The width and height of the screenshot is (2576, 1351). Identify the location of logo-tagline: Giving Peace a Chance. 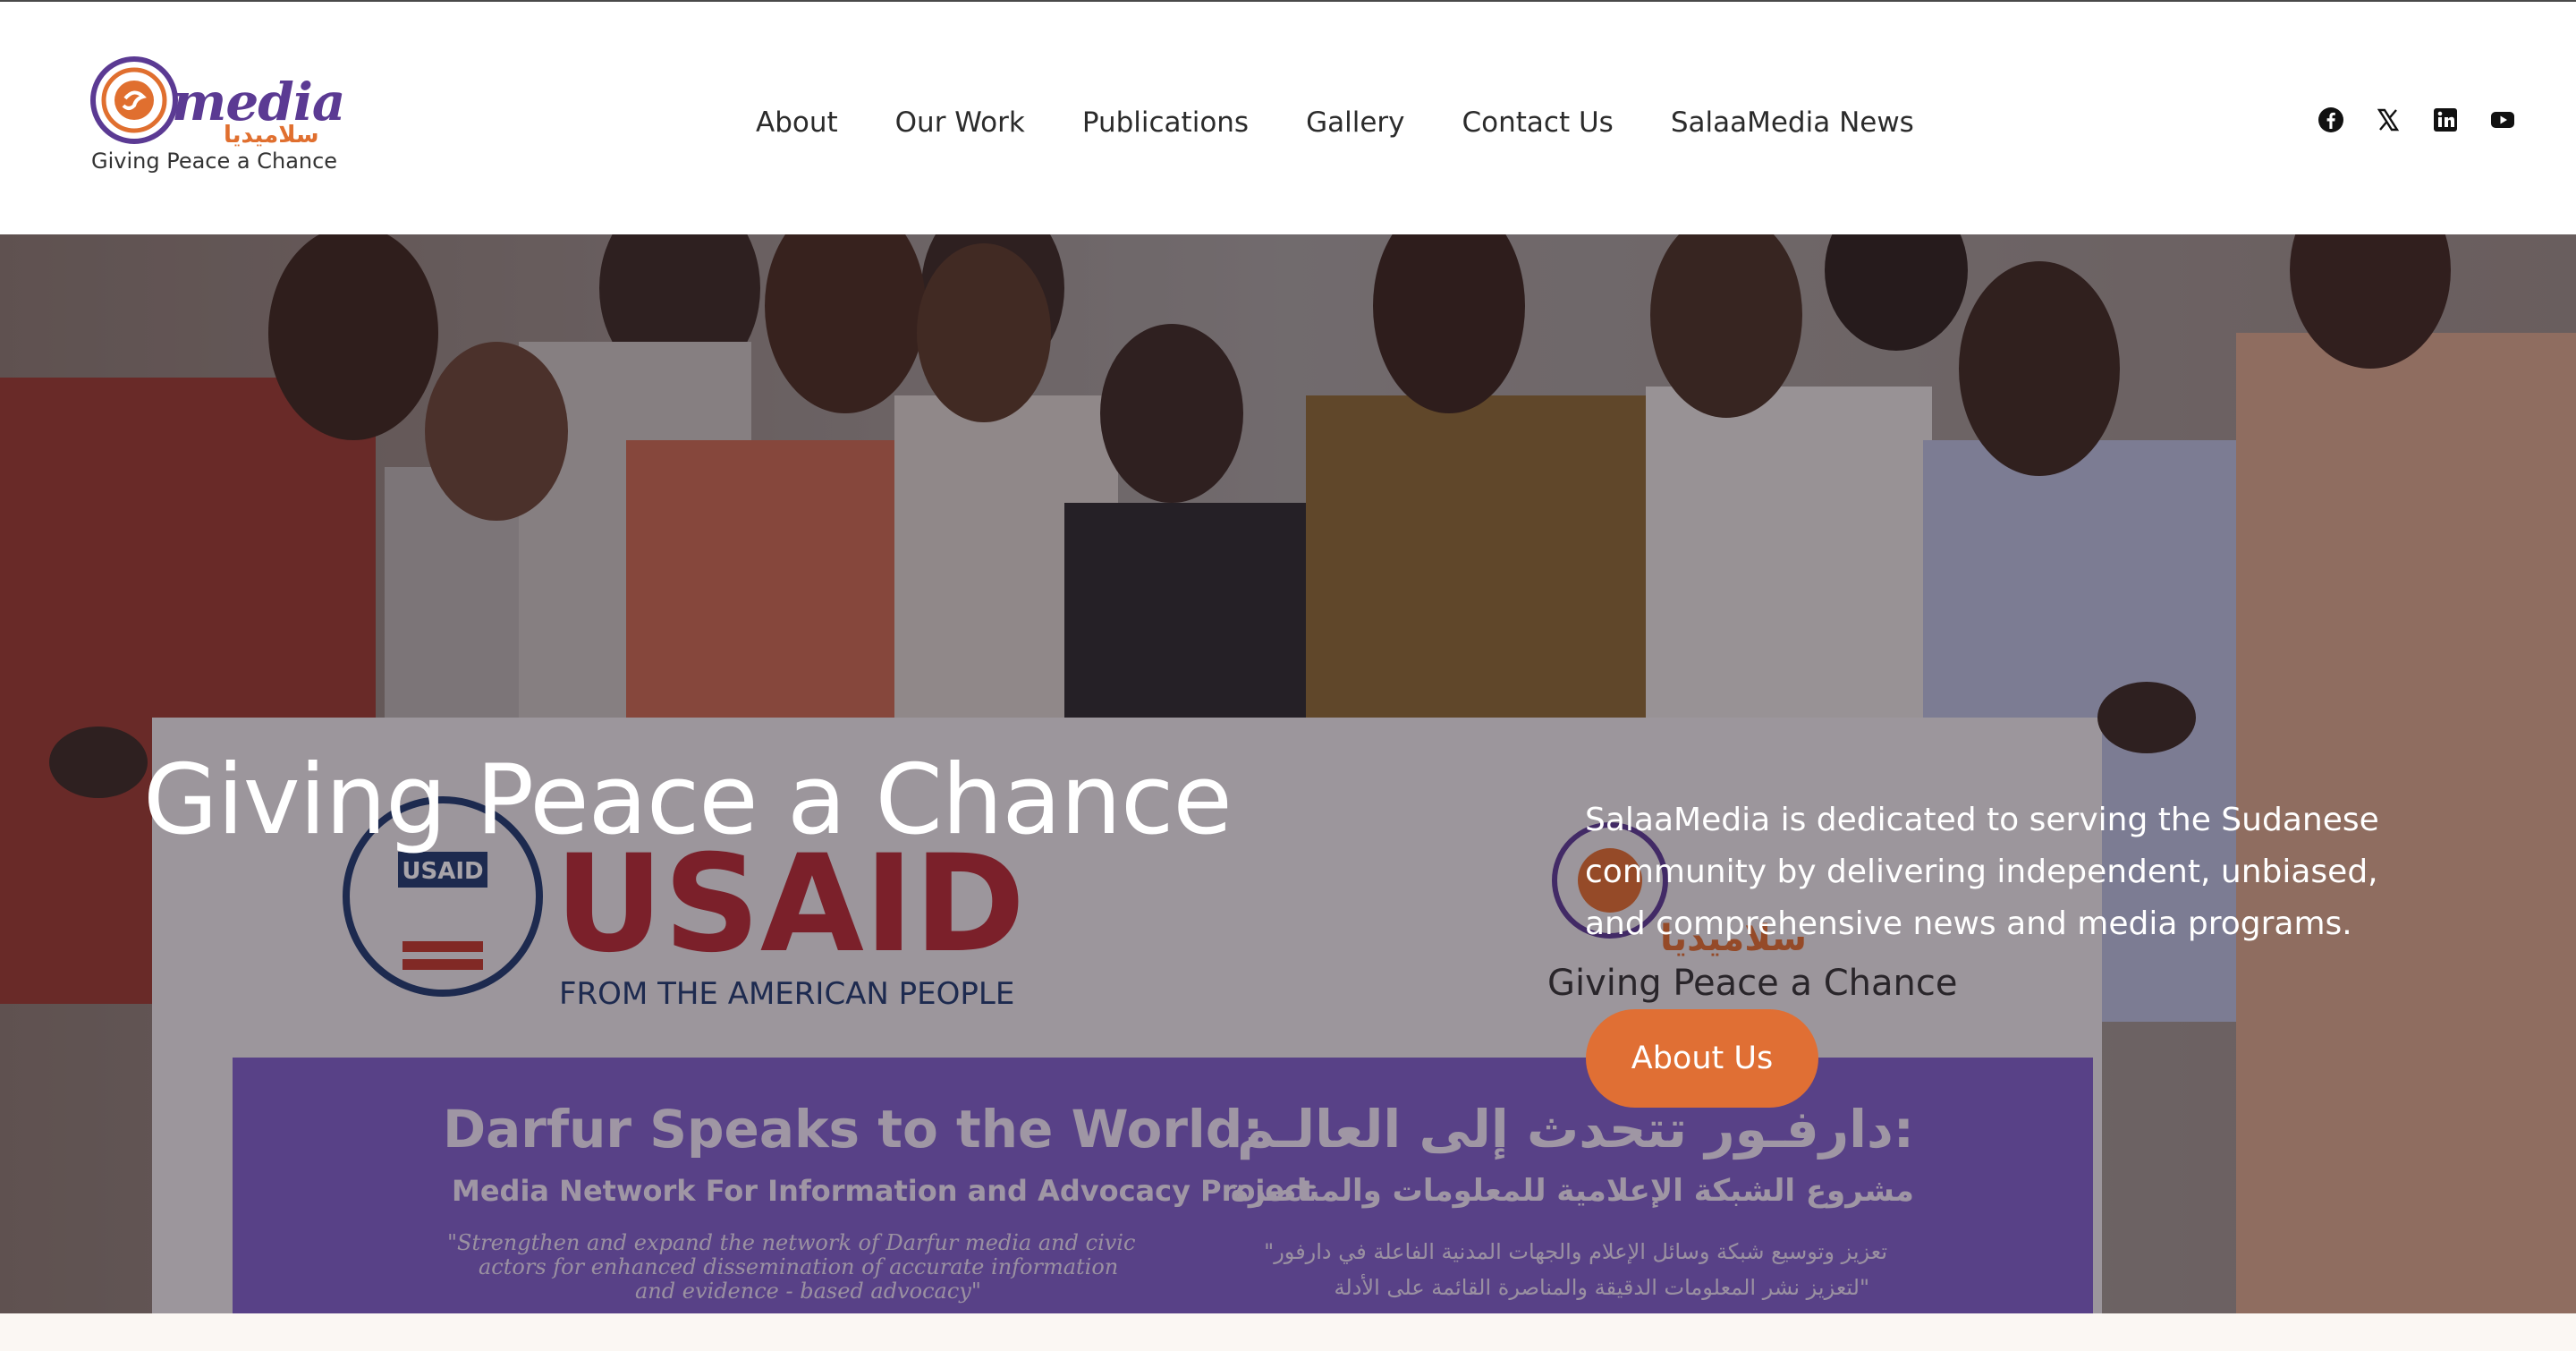
(214, 161).